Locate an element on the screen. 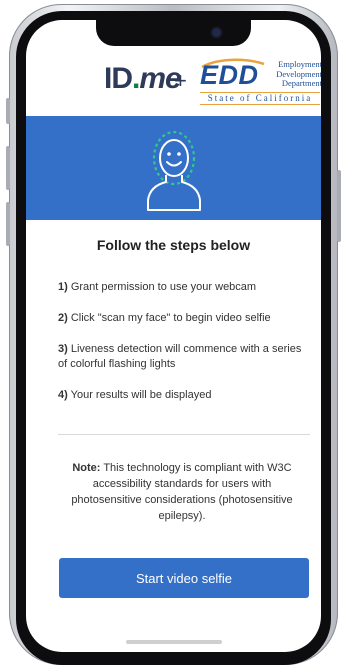  edd-state-name: State of California is located at coordinates (260, 98).